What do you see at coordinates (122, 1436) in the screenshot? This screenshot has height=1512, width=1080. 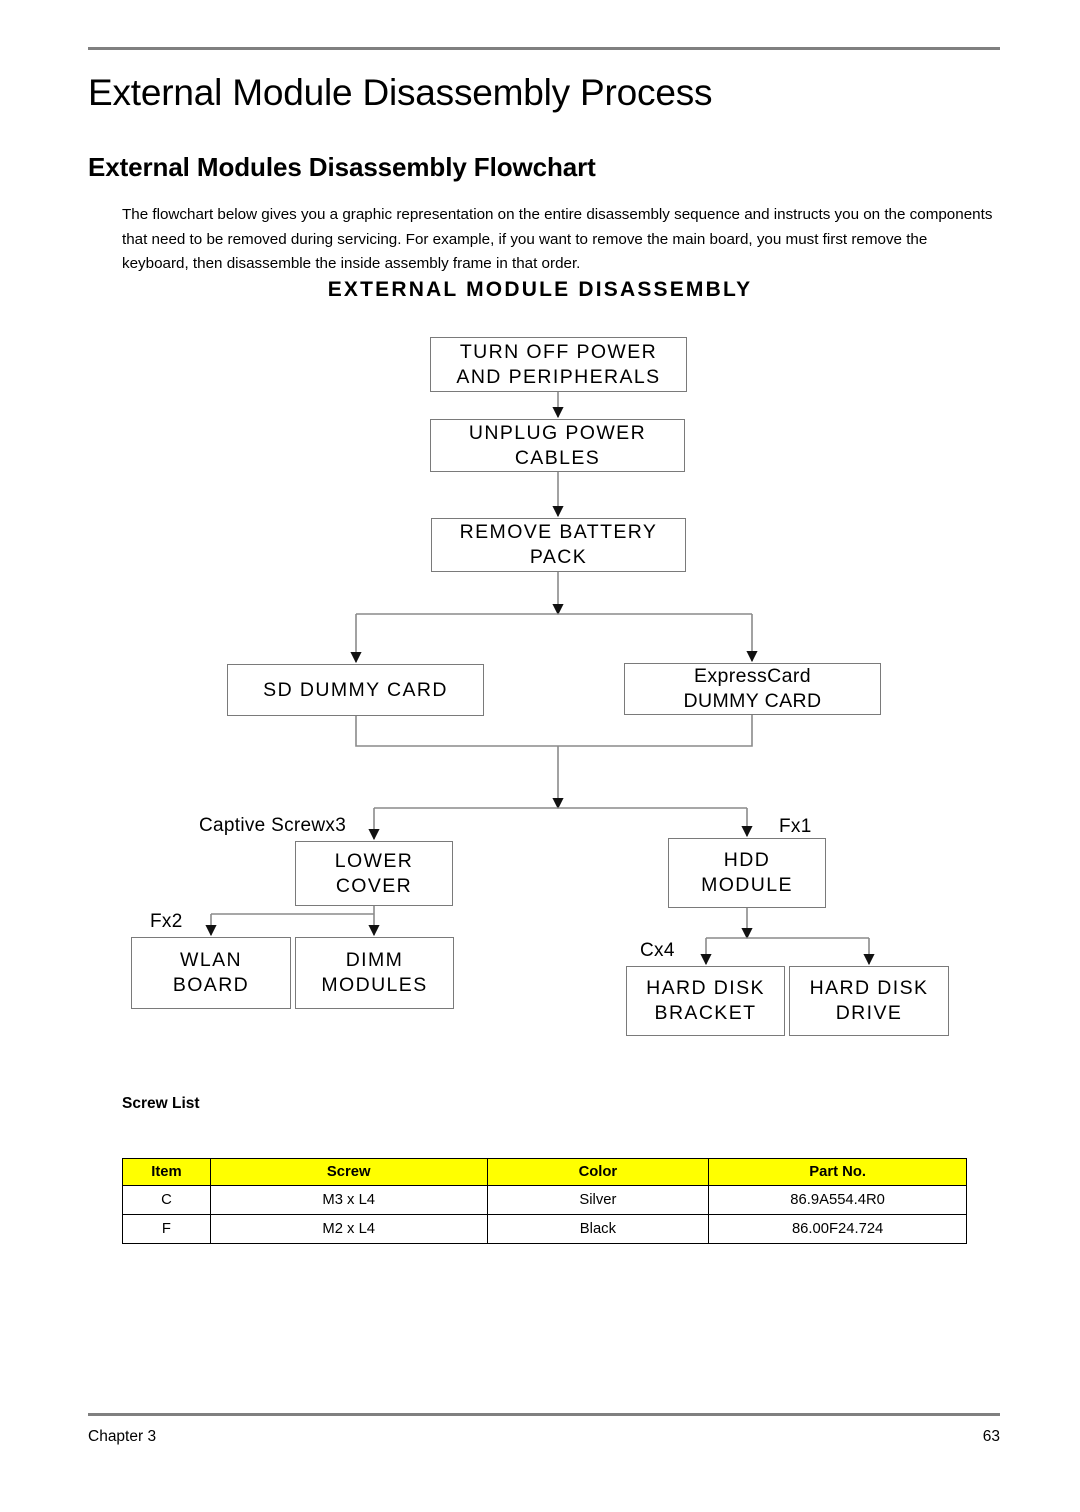 I see `footer-chapter: Chapter 3` at bounding box center [122, 1436].